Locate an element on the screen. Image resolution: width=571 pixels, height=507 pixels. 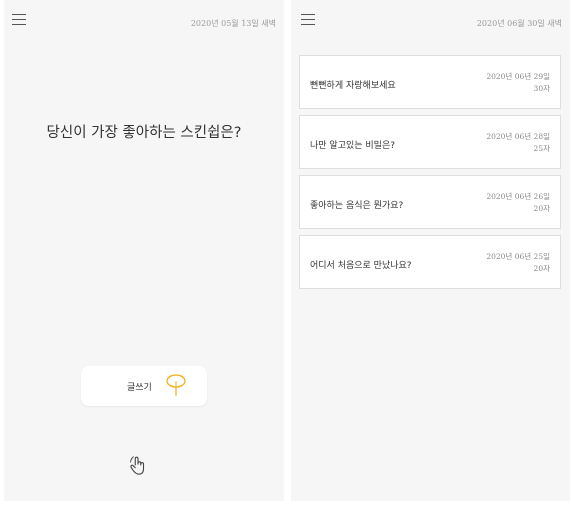
post-card: 좋아하는 음식은 뭔가요? 2020년 06년 26일 20자 is located at coordinates (430, 202).